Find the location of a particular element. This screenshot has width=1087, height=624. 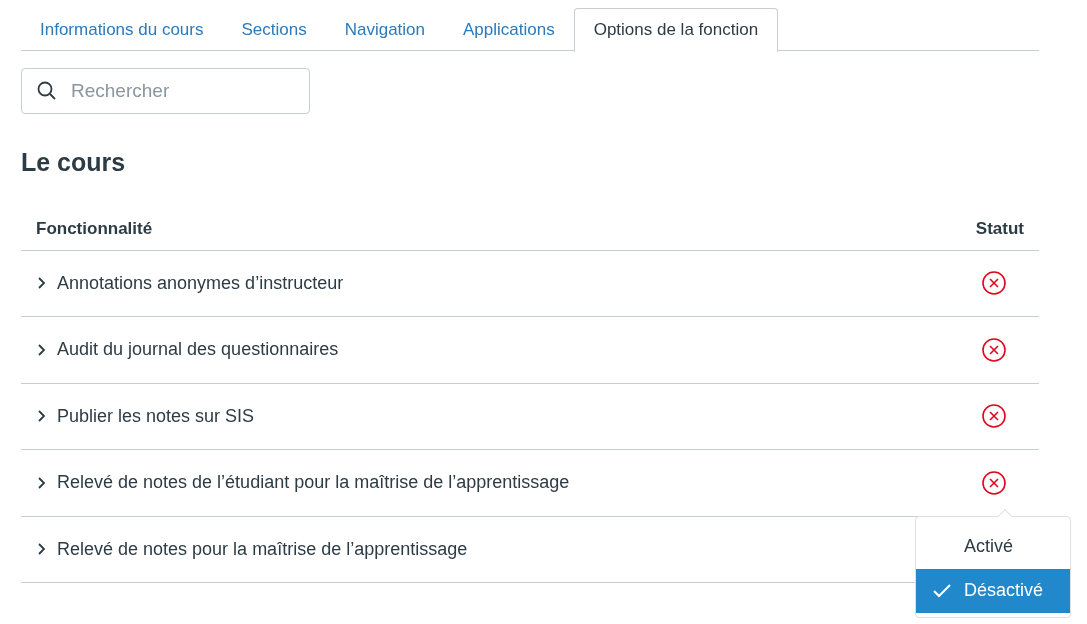

search-field: Rechercher is located at coordinates (165, 91).